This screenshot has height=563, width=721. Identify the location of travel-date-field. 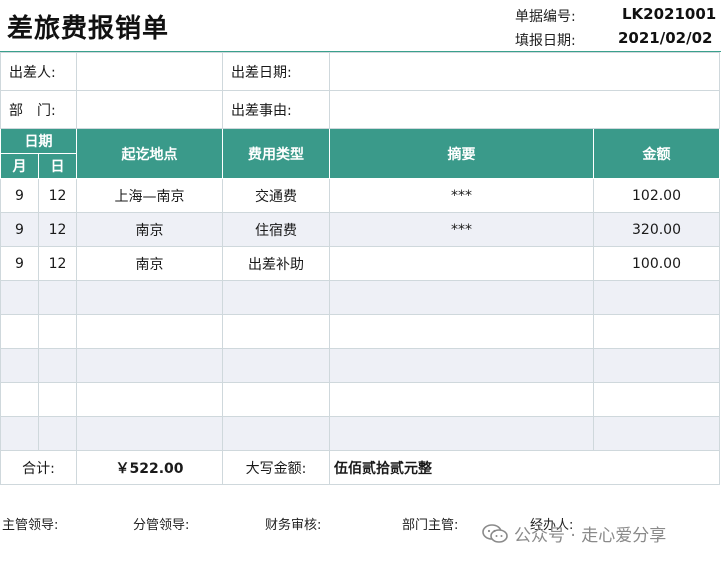
(524, 71).